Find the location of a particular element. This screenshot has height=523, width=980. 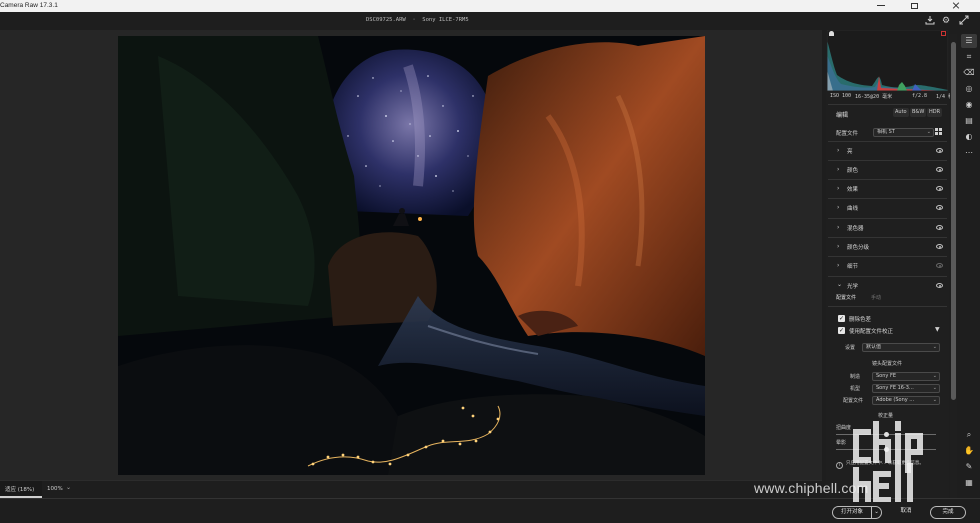

title-bar: Camera Raw 17.3.1 is located at coordinates (490, 6).